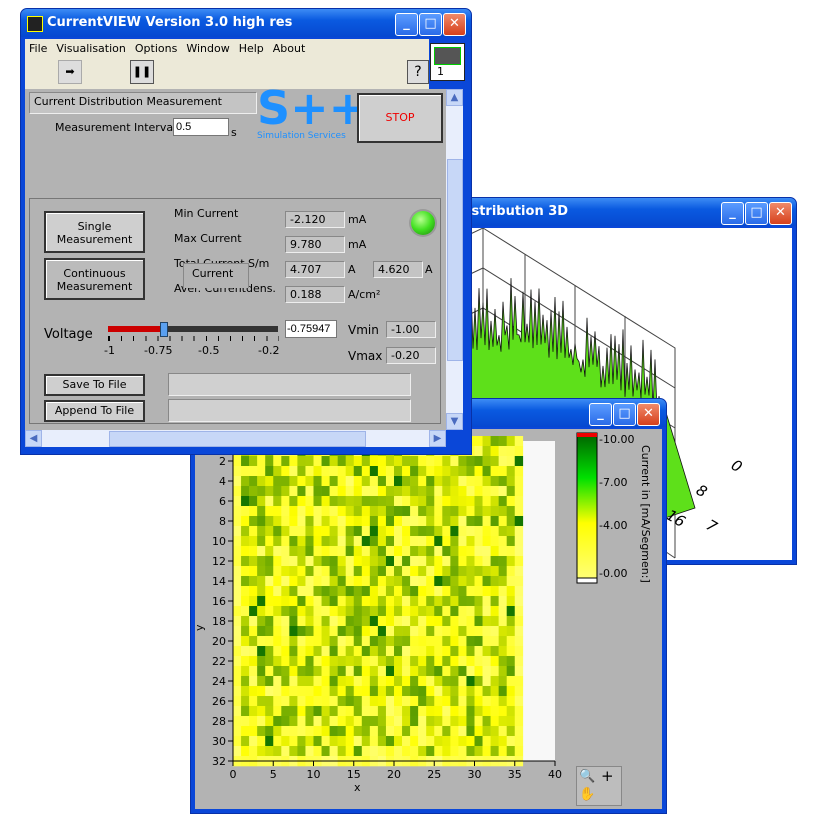 This screenshot has height=814, width=821. I want to click on stop-button: STOP, so click(400, 118).